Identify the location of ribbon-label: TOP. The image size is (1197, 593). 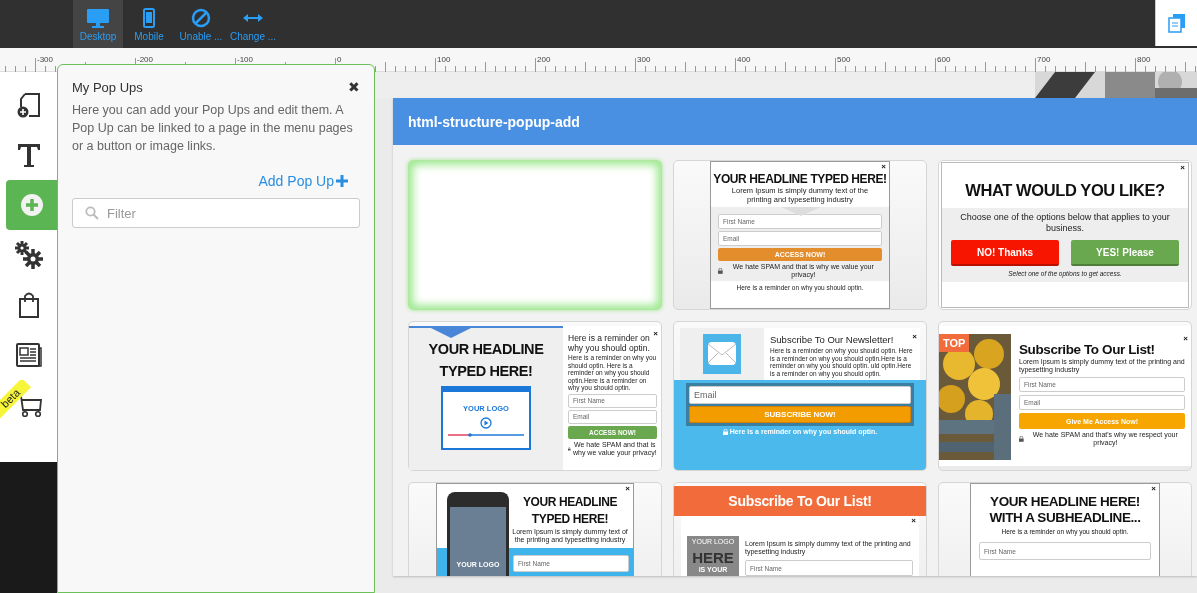
(954, 343).